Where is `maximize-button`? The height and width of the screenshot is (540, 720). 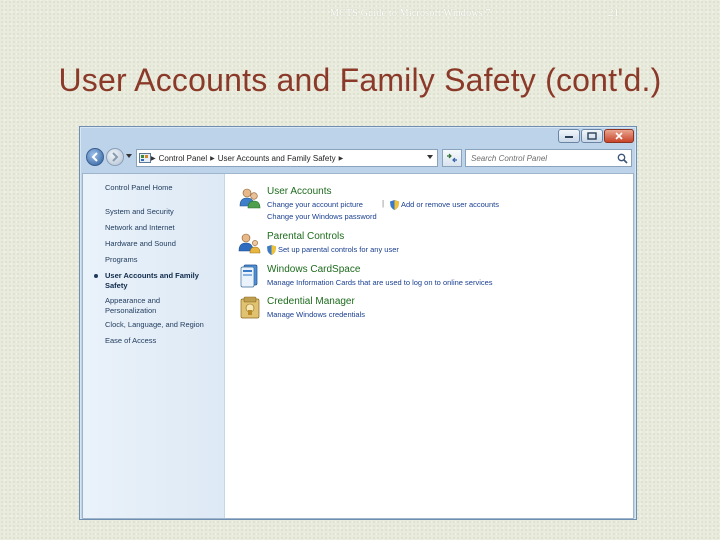
maximize-button is located at coordinates (592, 136).